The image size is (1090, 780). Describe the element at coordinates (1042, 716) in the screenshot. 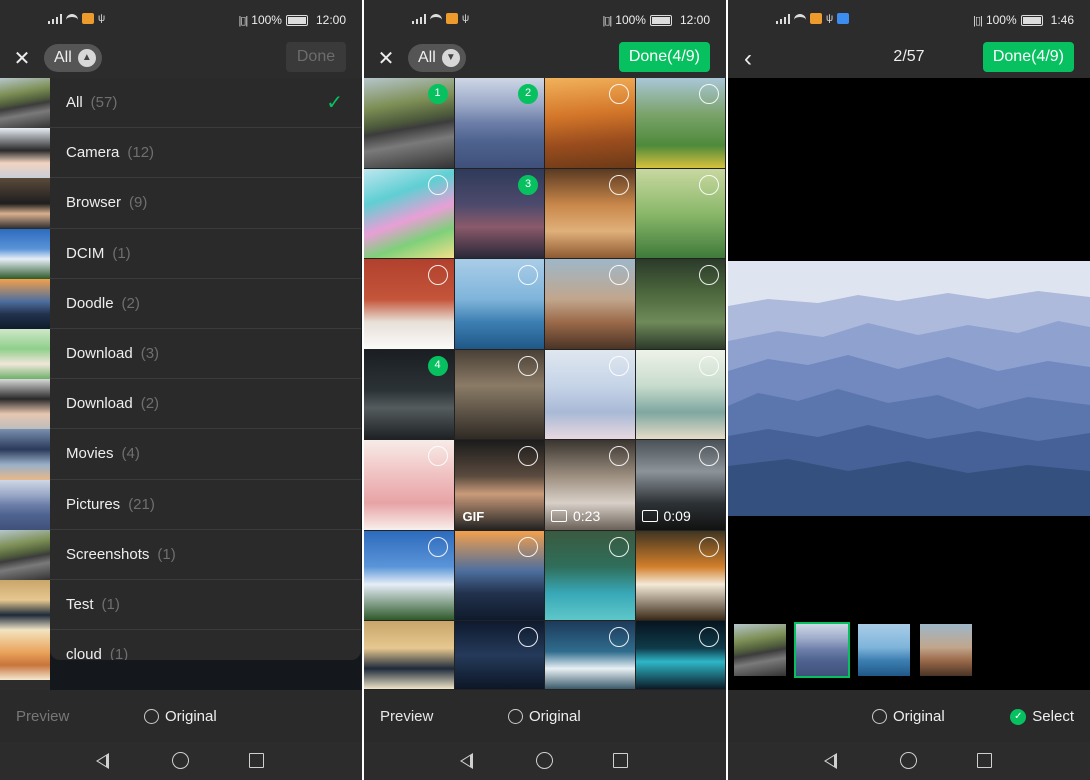

I see `select-toggle: ✓ Select` at that location.